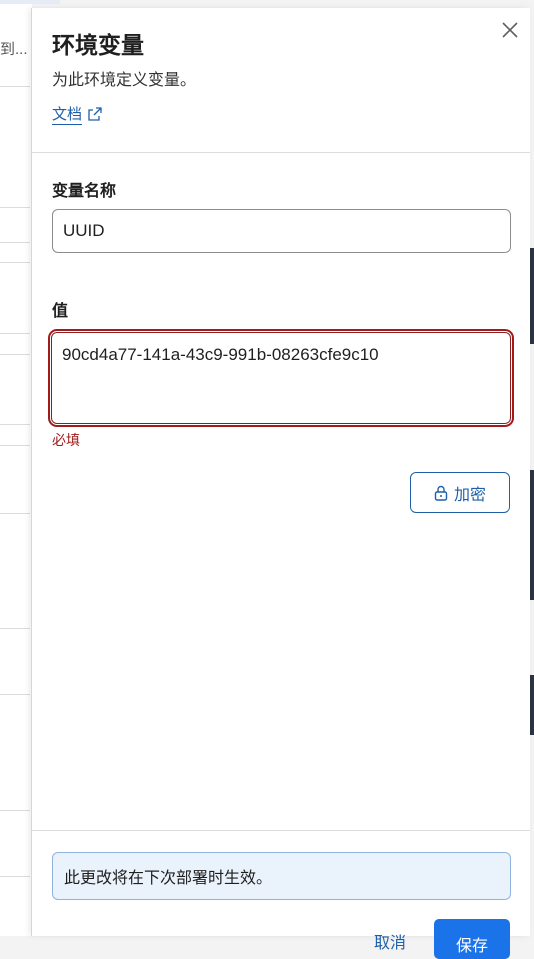 The height and width of the screenshot is (959, 534). I want to click on panel-header: 环境变量 为此环境定义变量。 文档, so click(281, 80).